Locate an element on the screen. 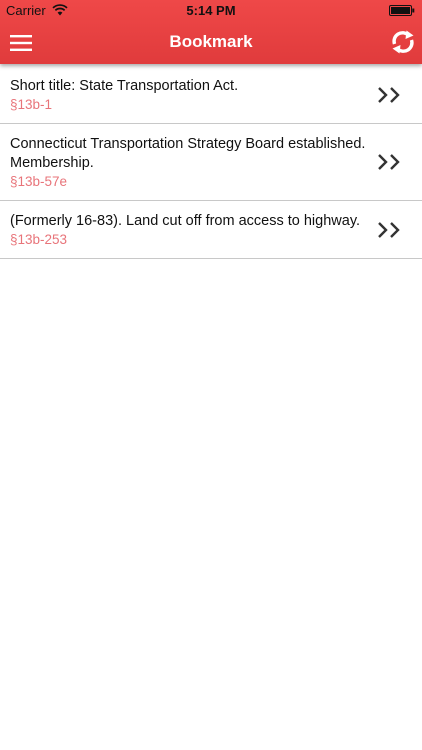 The image size is (422, 750). navigation-bar: Bookmark is located at coordinates (211, 43).